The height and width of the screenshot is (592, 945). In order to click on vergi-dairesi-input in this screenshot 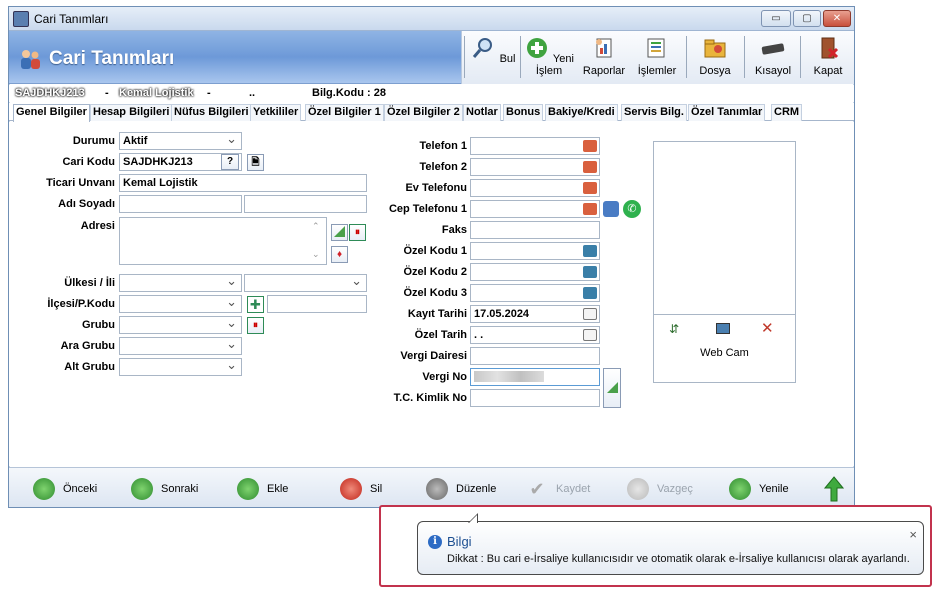, I will do `click(535, 356)`.